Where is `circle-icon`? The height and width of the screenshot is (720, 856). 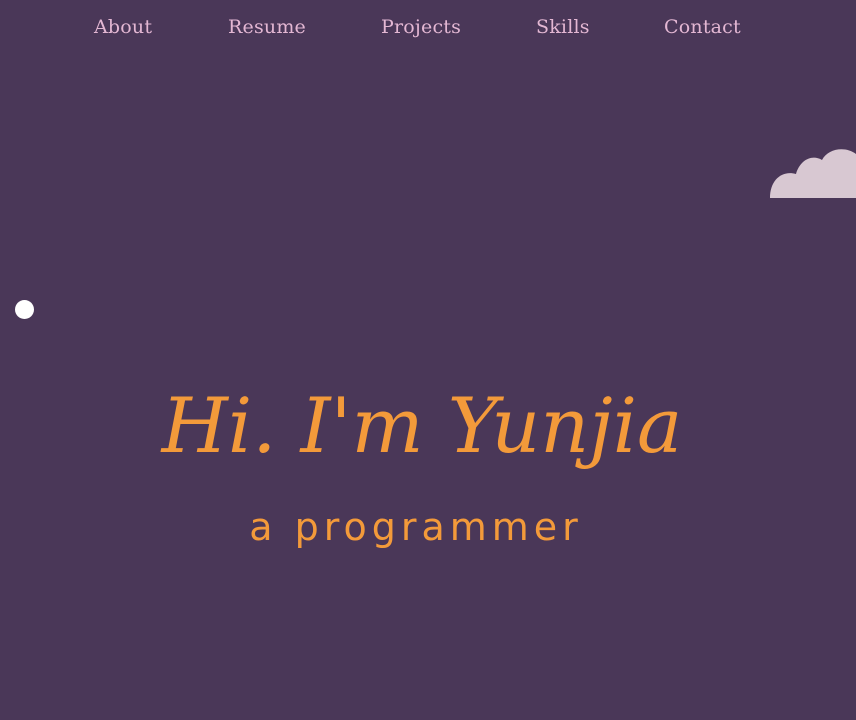 circle-icon is located at coordinates (24, 309).